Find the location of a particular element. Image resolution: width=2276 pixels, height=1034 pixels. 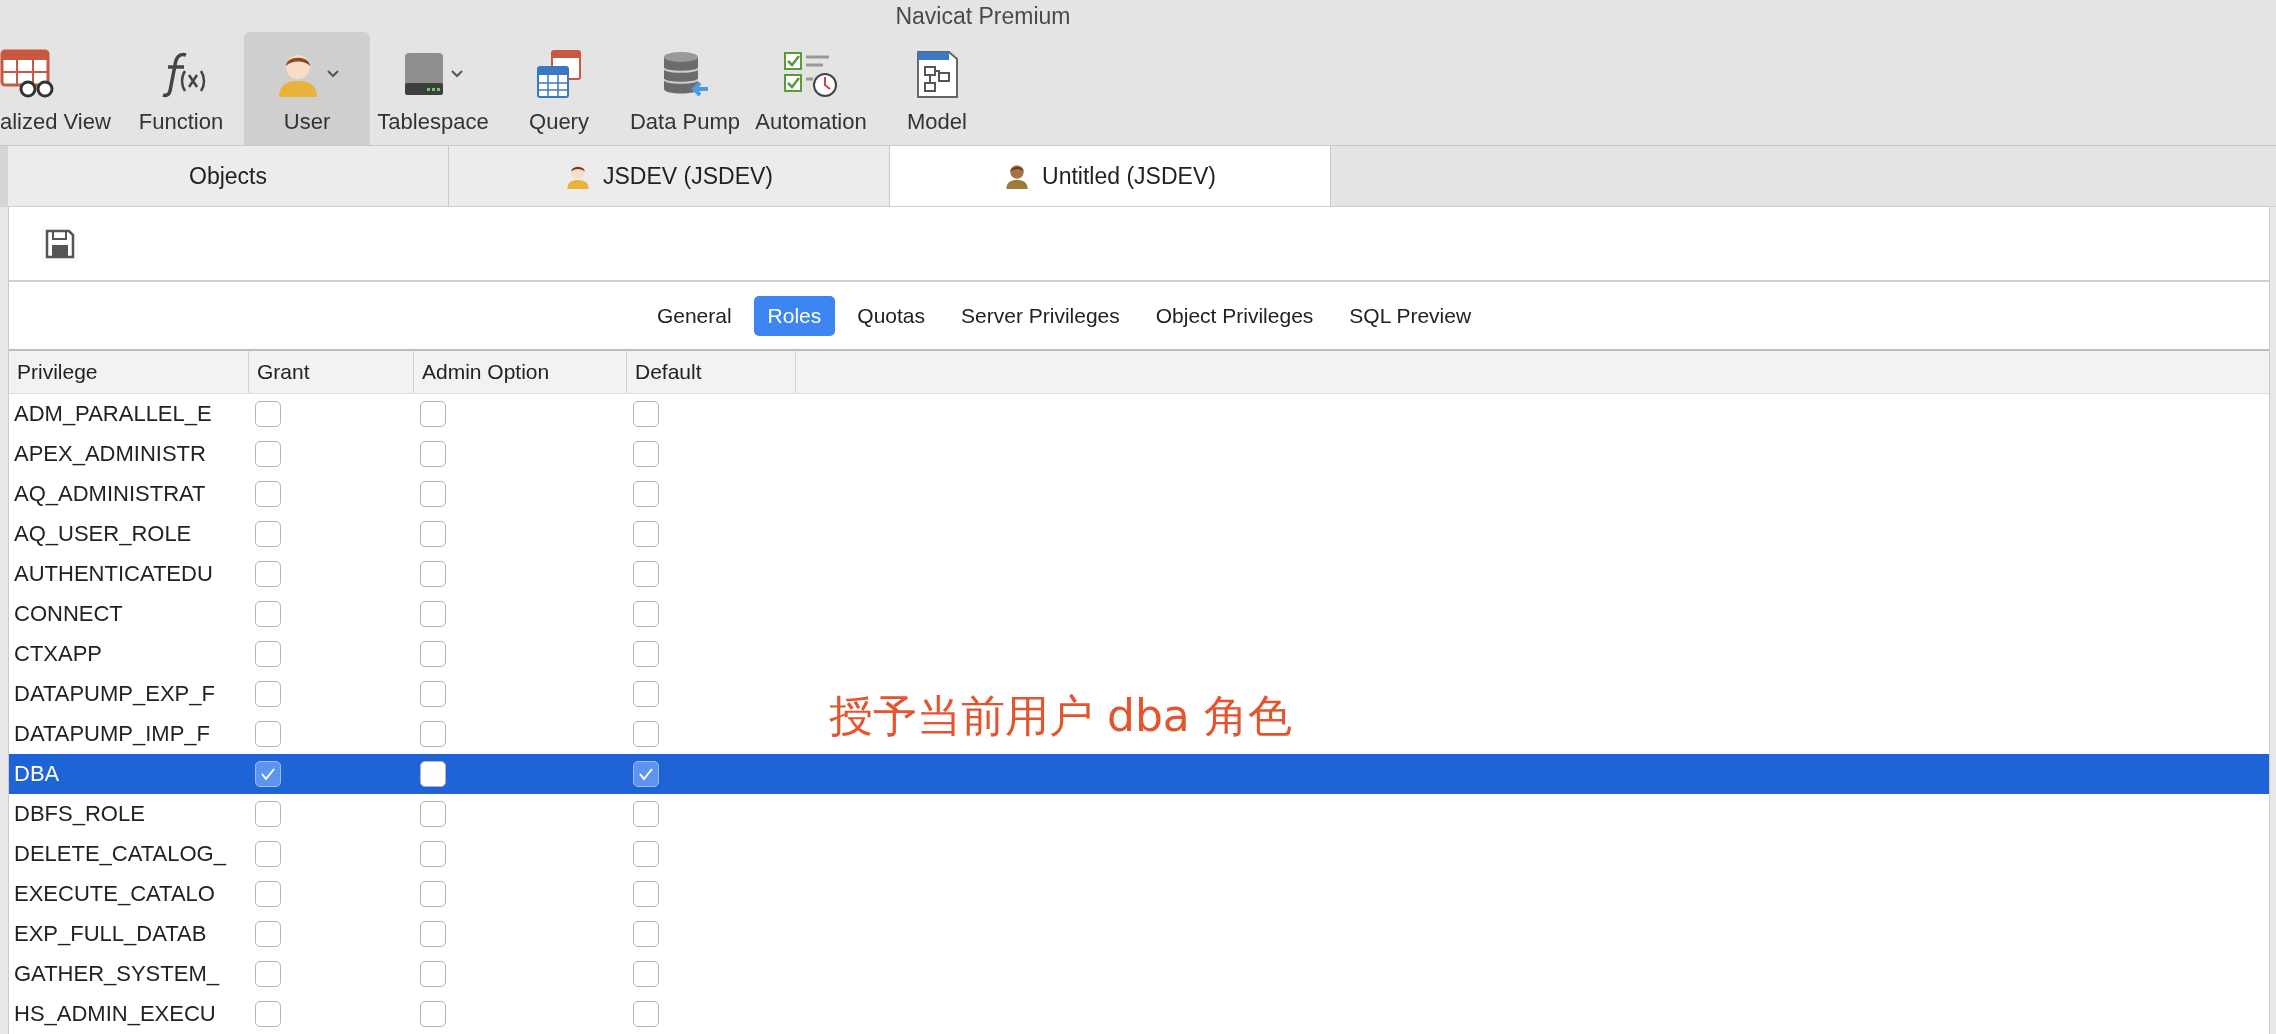

table-cell: CONNECT is located at coordinates (68, 614).